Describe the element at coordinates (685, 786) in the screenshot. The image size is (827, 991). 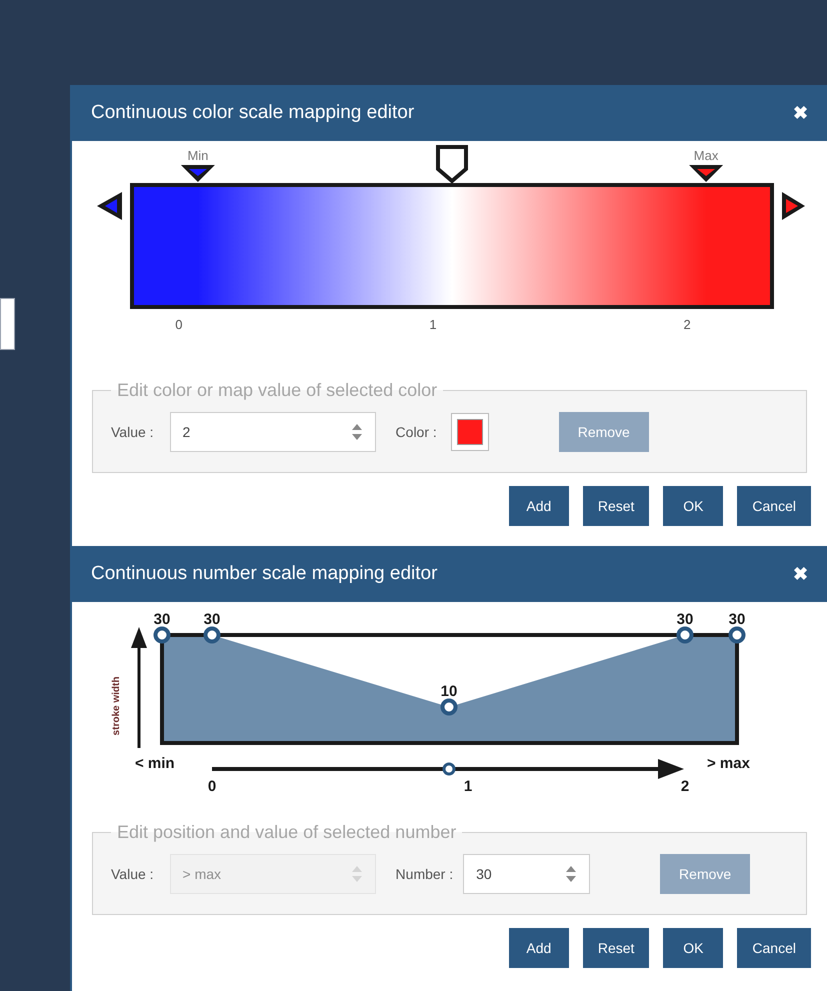
I see `axis-tick-label: 2` at that location.